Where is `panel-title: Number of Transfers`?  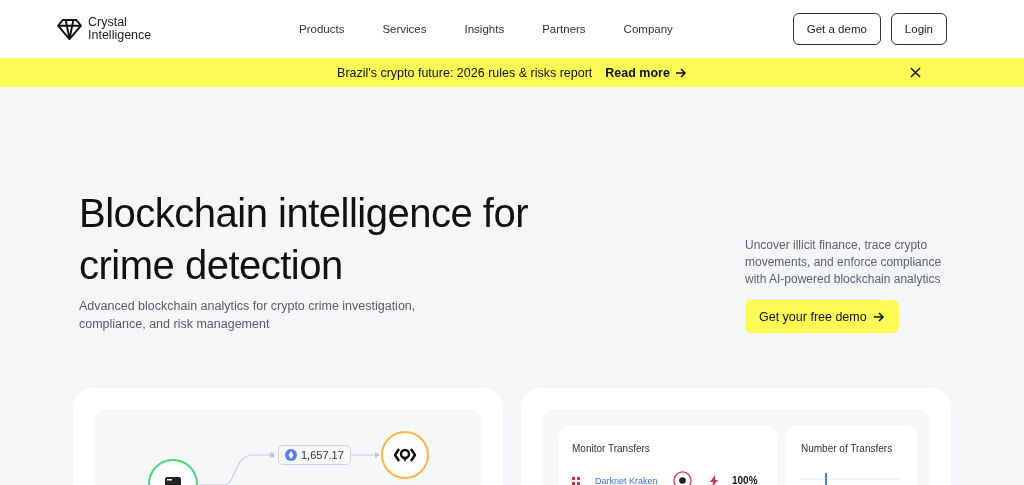
panel-title: Number of Transfers is located at coordinates (847, 448).